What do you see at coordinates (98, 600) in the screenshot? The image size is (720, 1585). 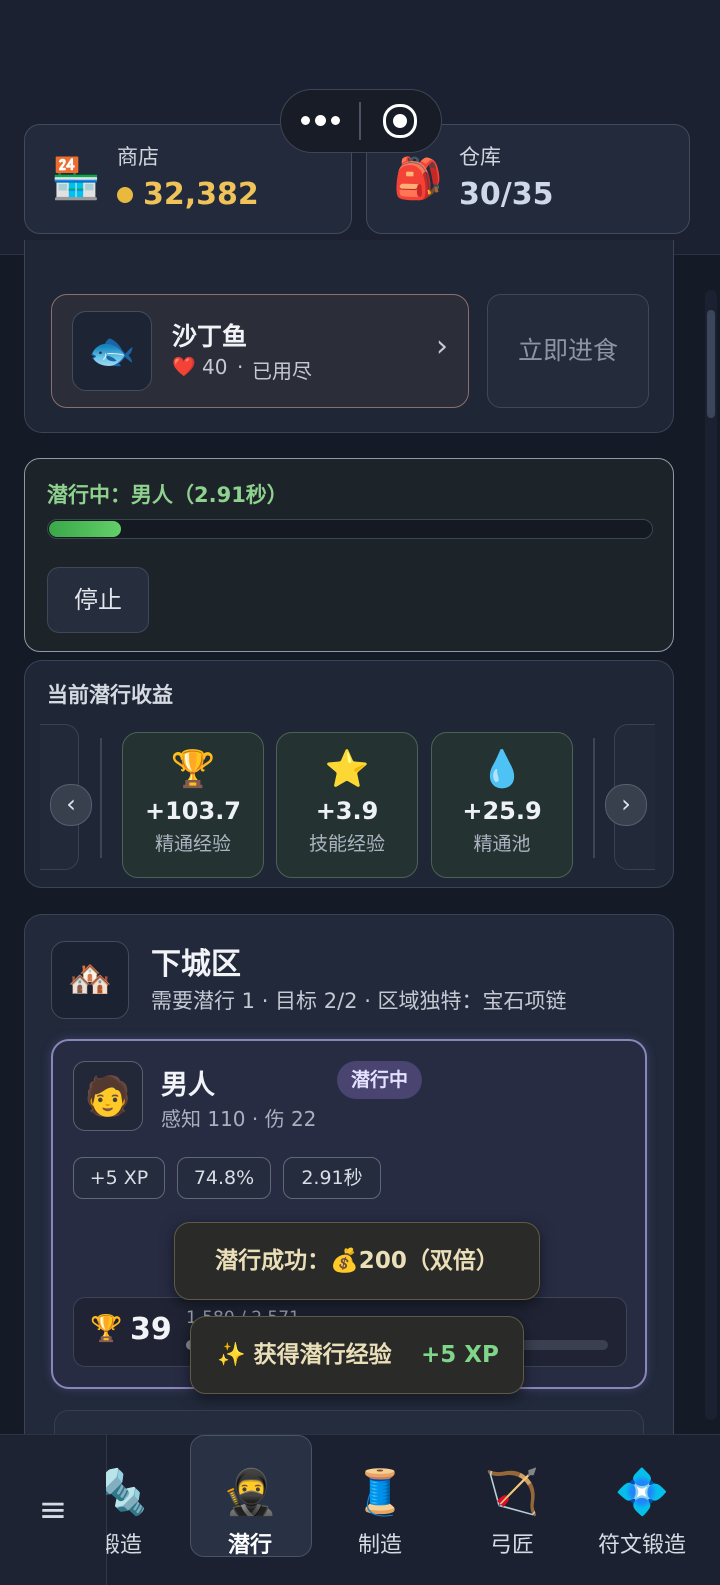 I see `stop-button: 停止` at bounding box center [98, 600].